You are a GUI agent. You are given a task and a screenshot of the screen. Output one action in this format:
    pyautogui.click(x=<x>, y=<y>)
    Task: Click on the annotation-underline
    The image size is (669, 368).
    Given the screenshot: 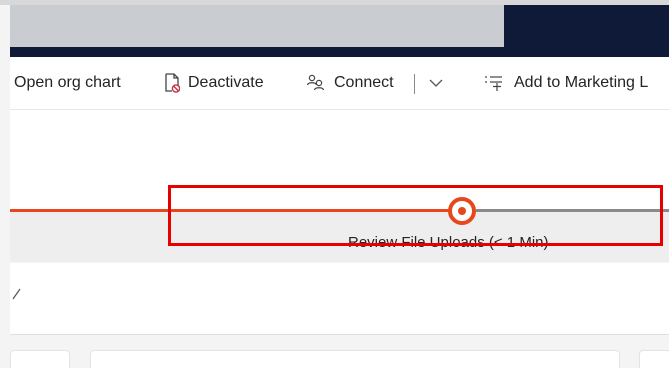 What is the action you would take?
    pyautogui.click(x=505, y=244)
    